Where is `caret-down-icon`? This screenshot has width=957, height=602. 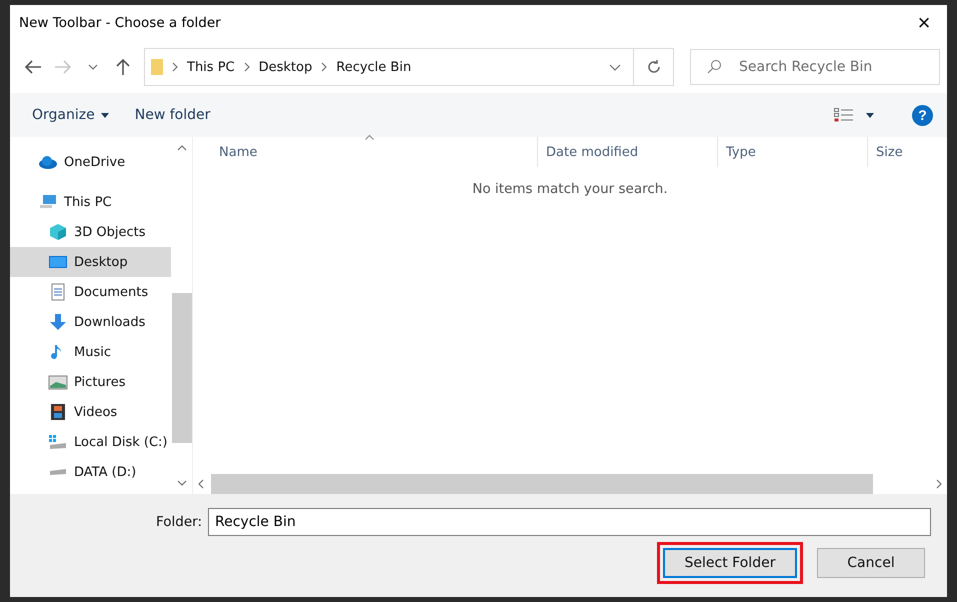
caret-down-icon is located at coordinates (104, 115).